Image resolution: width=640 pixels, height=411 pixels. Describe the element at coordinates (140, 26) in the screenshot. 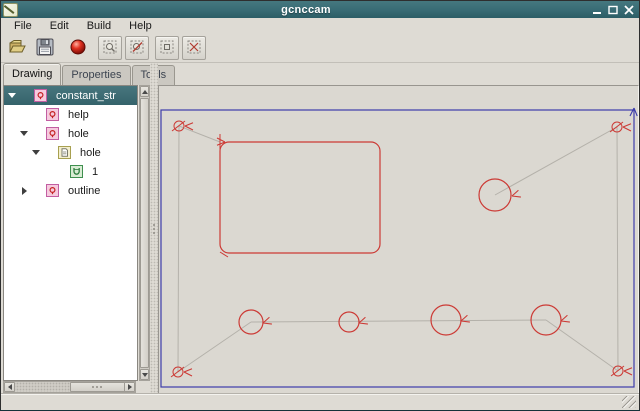

I see `menu-item-help: Help` at that location.